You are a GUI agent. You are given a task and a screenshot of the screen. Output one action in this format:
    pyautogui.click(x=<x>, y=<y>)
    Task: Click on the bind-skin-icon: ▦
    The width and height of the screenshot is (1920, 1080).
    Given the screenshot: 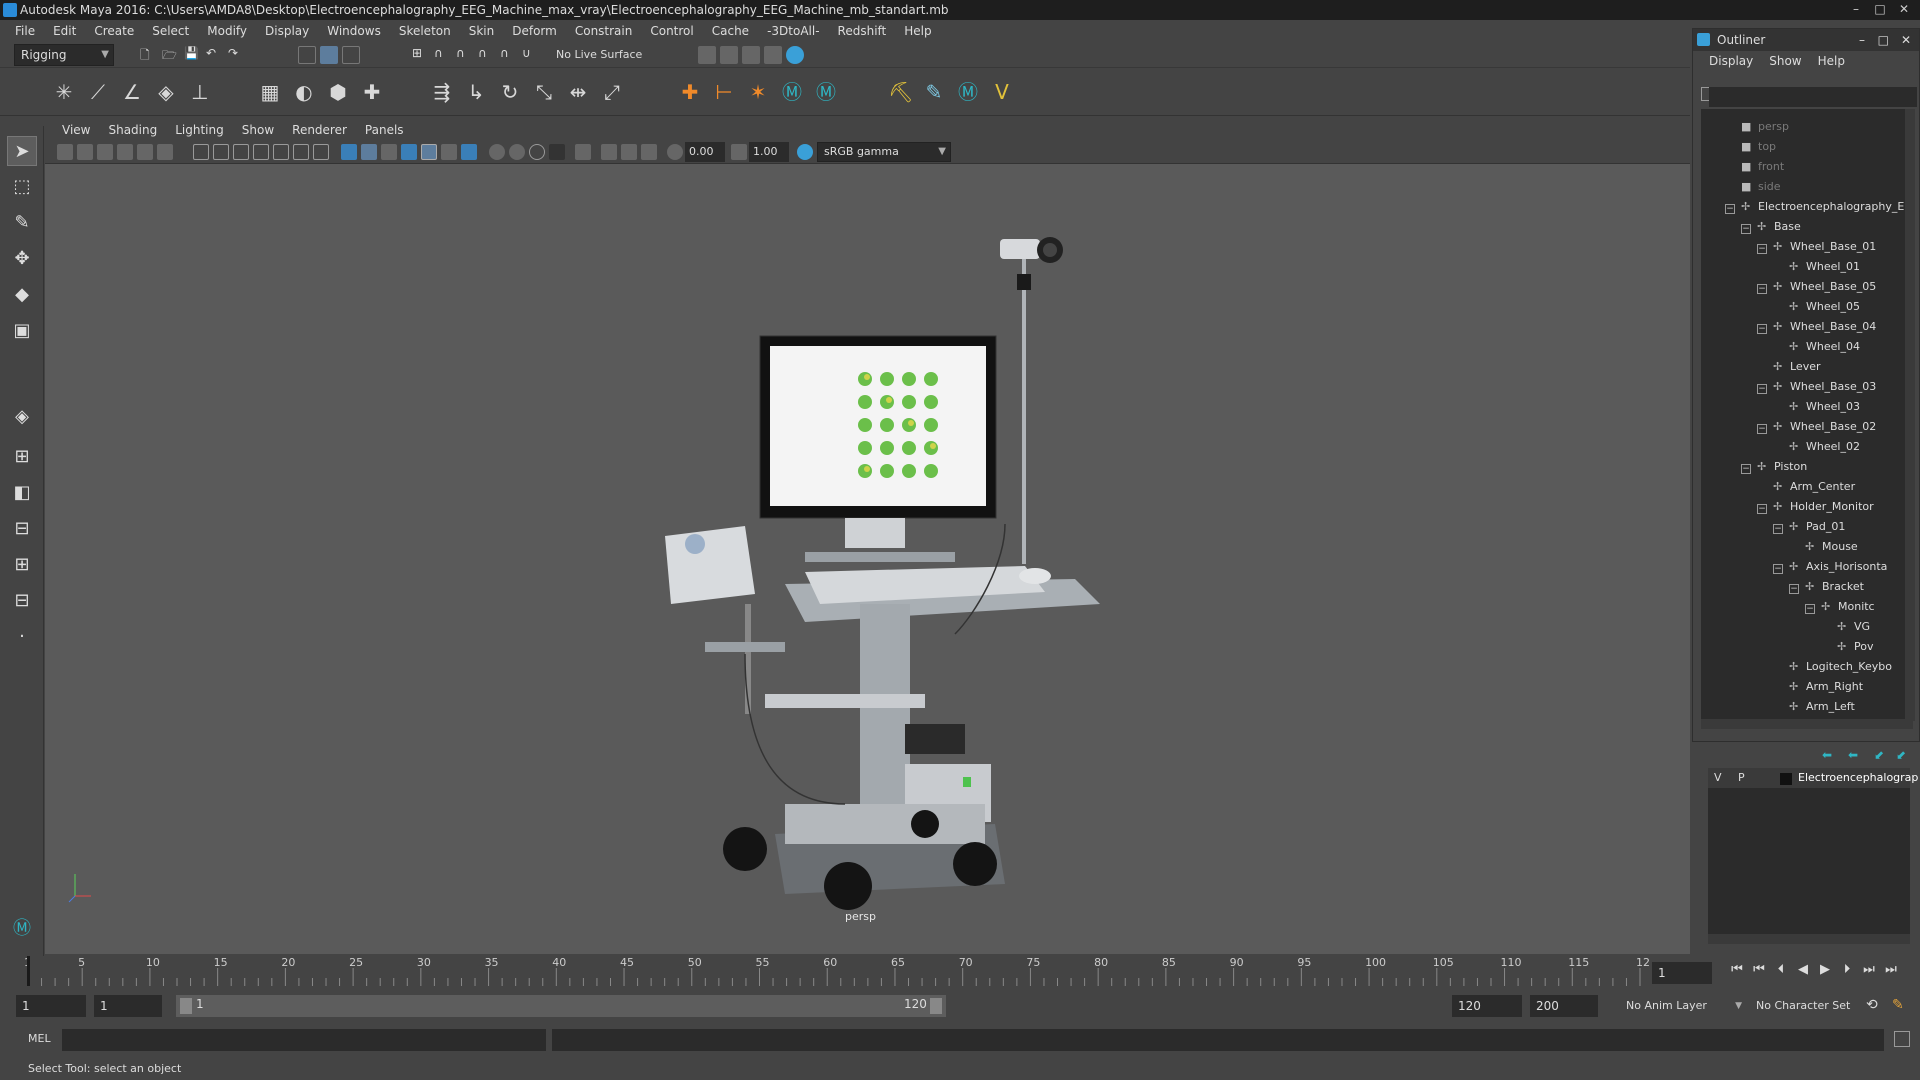 What is the action you would take?
    pyautogui.click(x=270, y=92)
    